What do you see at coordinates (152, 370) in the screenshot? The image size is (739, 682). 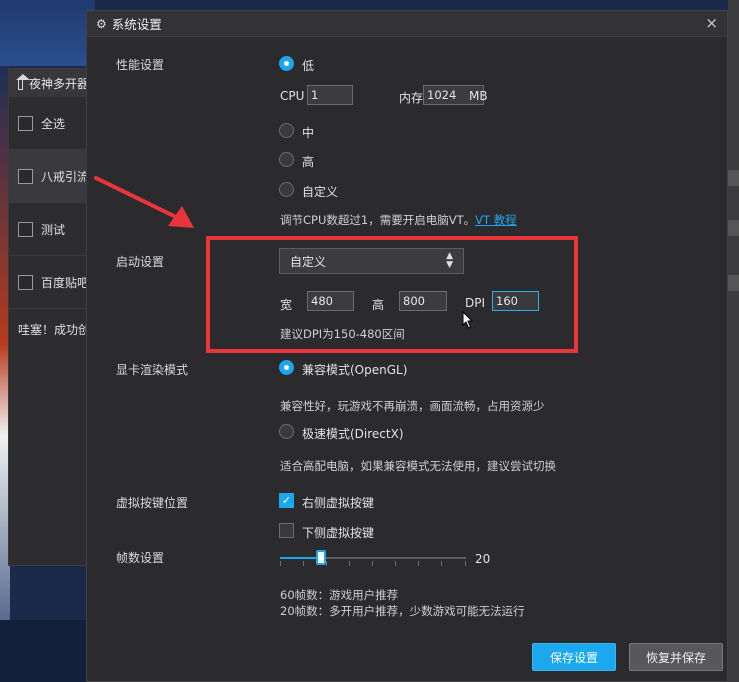 I see `render-mode-label: 显卡渲染模式` at bounding box center [152, 370].